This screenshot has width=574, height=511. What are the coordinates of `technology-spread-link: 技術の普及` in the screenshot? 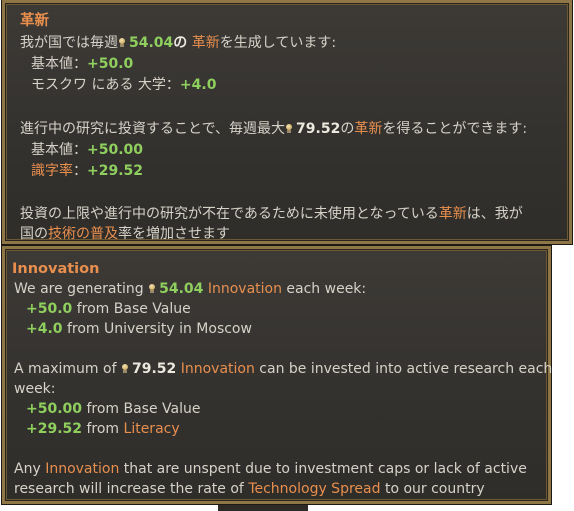 It's located at (83, 234).